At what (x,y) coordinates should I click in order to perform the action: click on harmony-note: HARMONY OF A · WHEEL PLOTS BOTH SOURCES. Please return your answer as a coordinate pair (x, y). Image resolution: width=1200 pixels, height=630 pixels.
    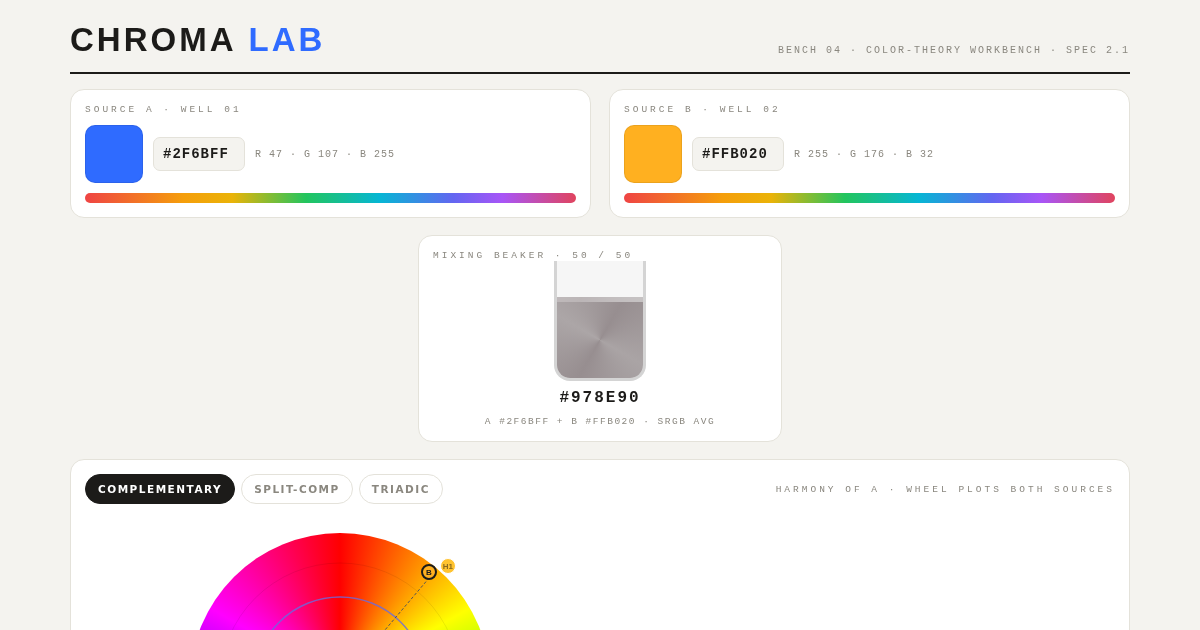
    Looking at the image, I should click on (945, 489).